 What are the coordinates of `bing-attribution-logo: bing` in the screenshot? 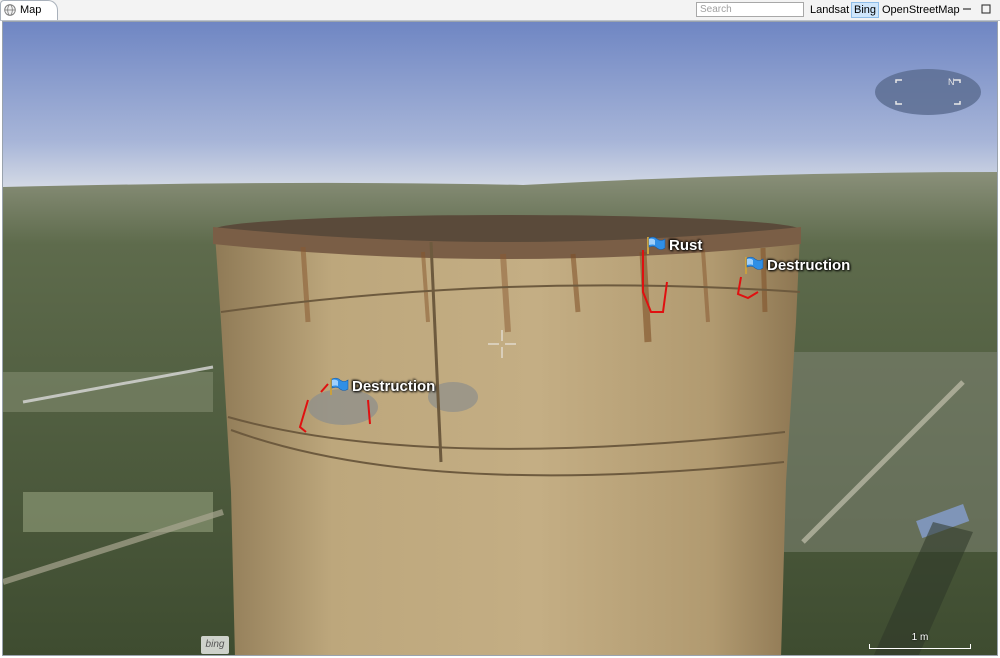 It's located at (215, 645).